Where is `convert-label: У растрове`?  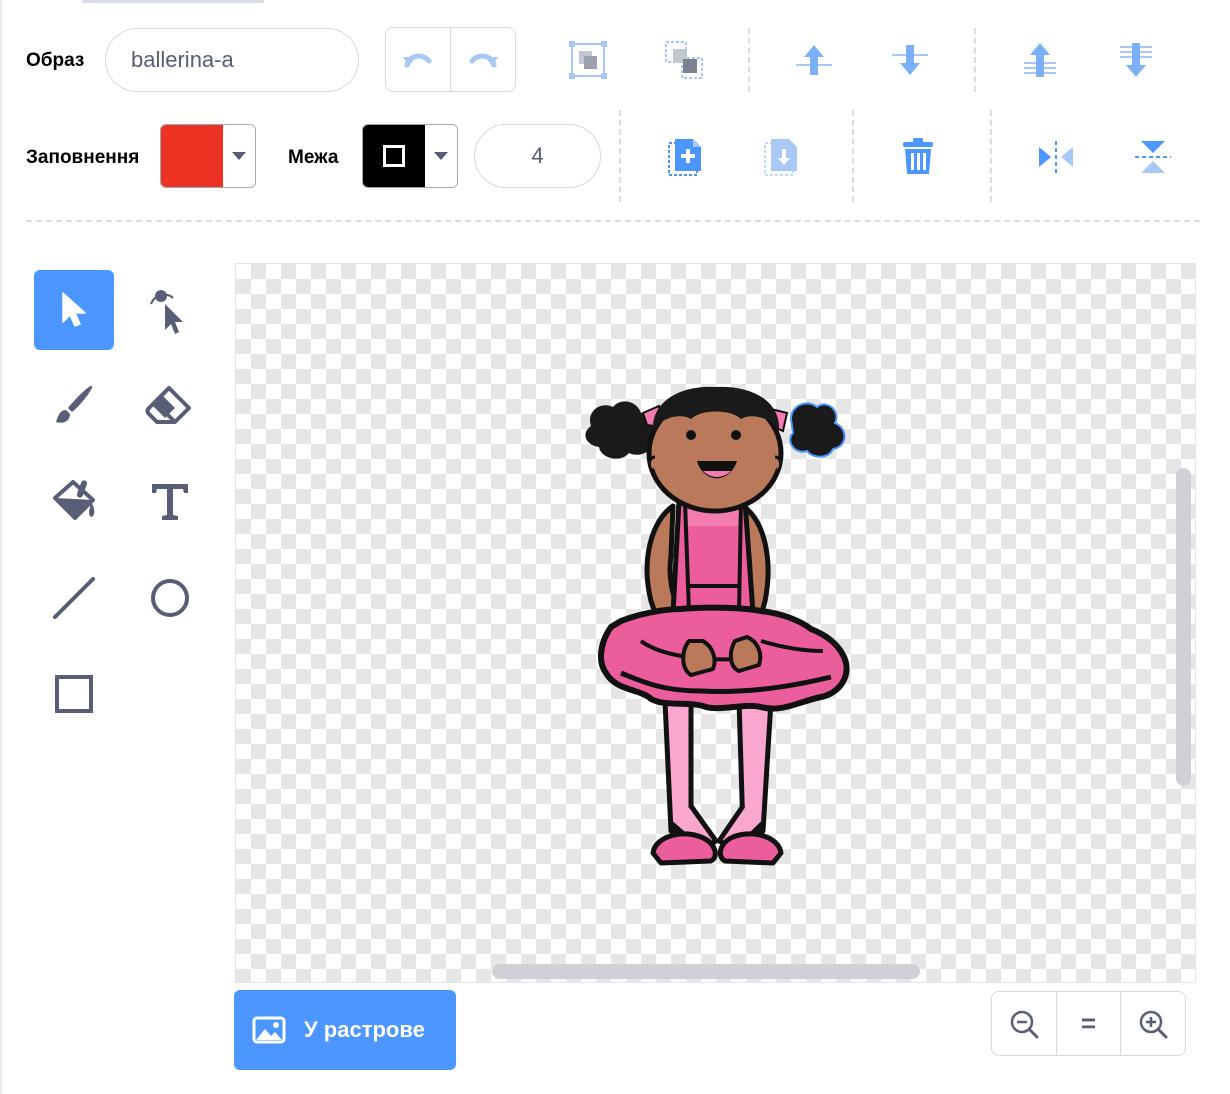 convert-label: У растрове is located at coordinates (364, 1029).